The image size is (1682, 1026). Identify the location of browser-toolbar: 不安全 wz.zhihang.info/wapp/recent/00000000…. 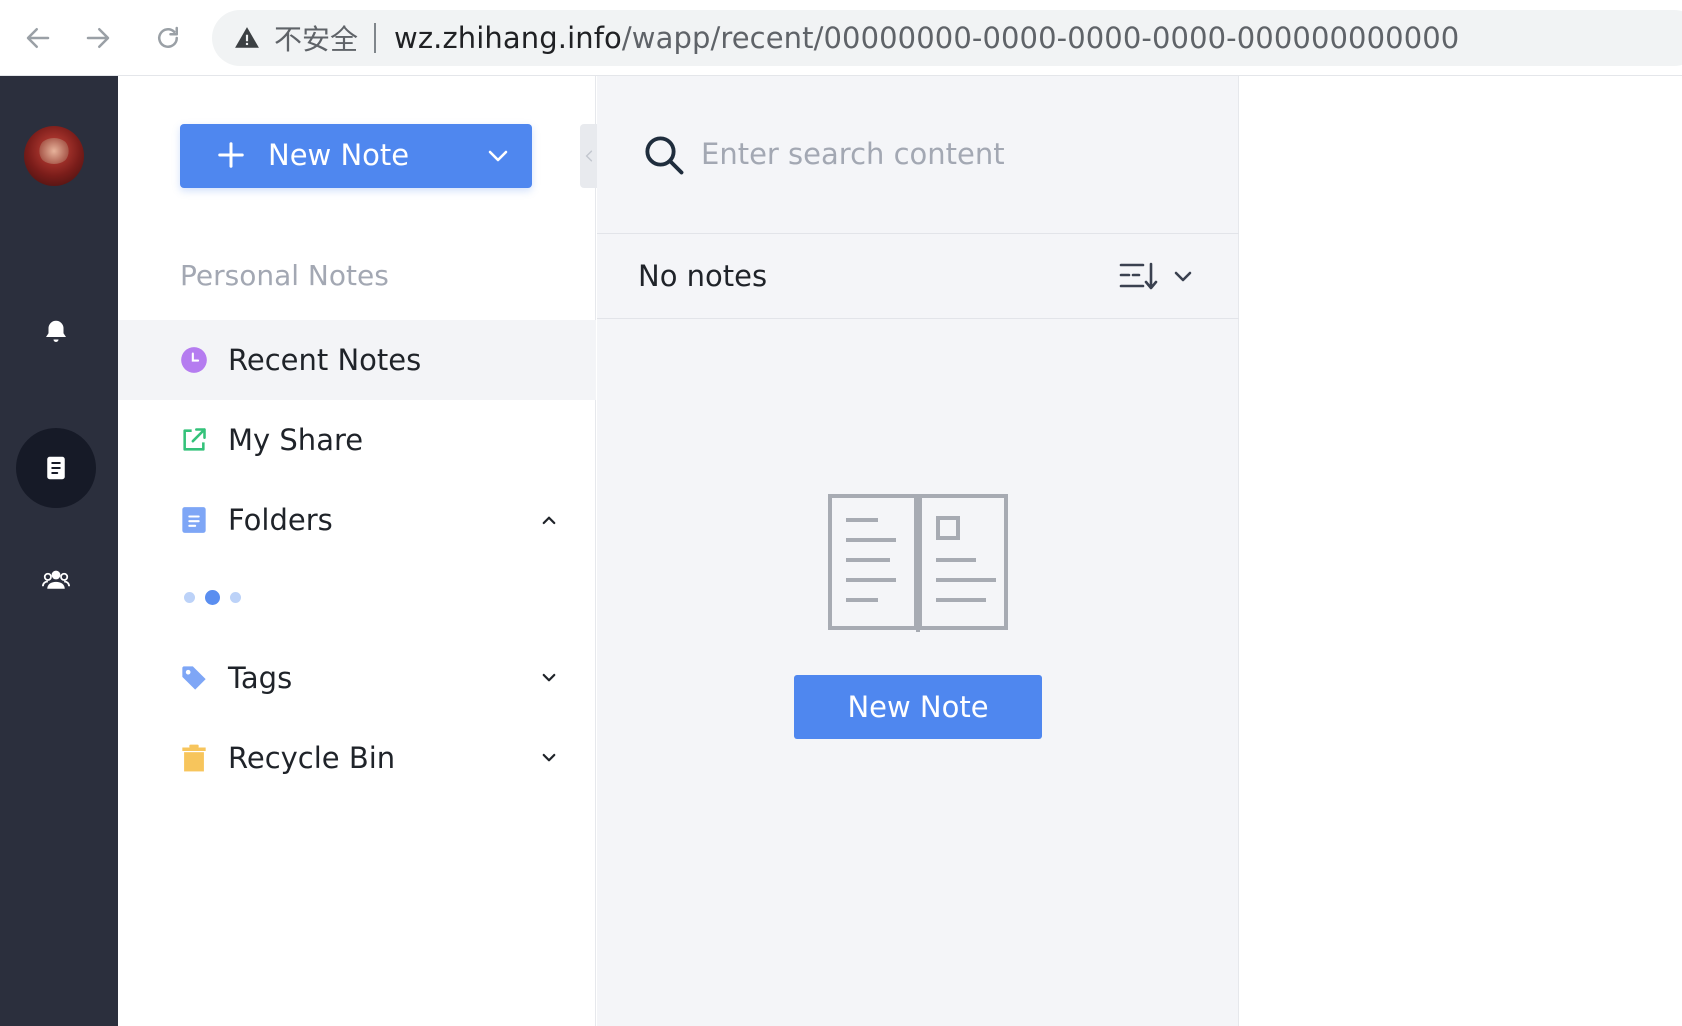
(841, 38).